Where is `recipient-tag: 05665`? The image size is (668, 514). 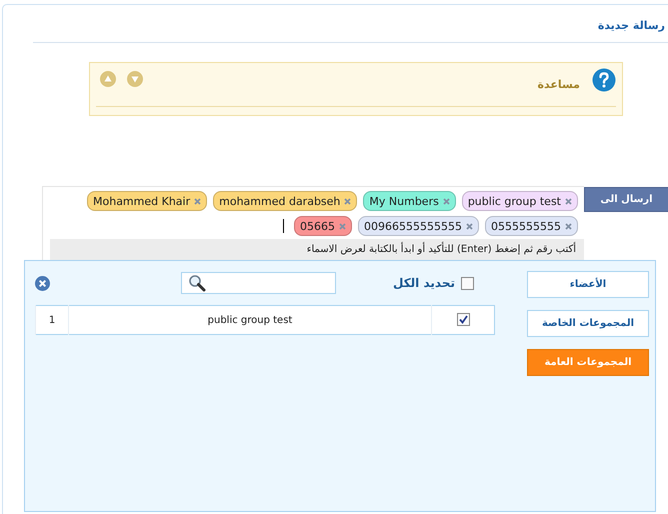
recipient-tag: 05665 is located at coordinates (323, 226).